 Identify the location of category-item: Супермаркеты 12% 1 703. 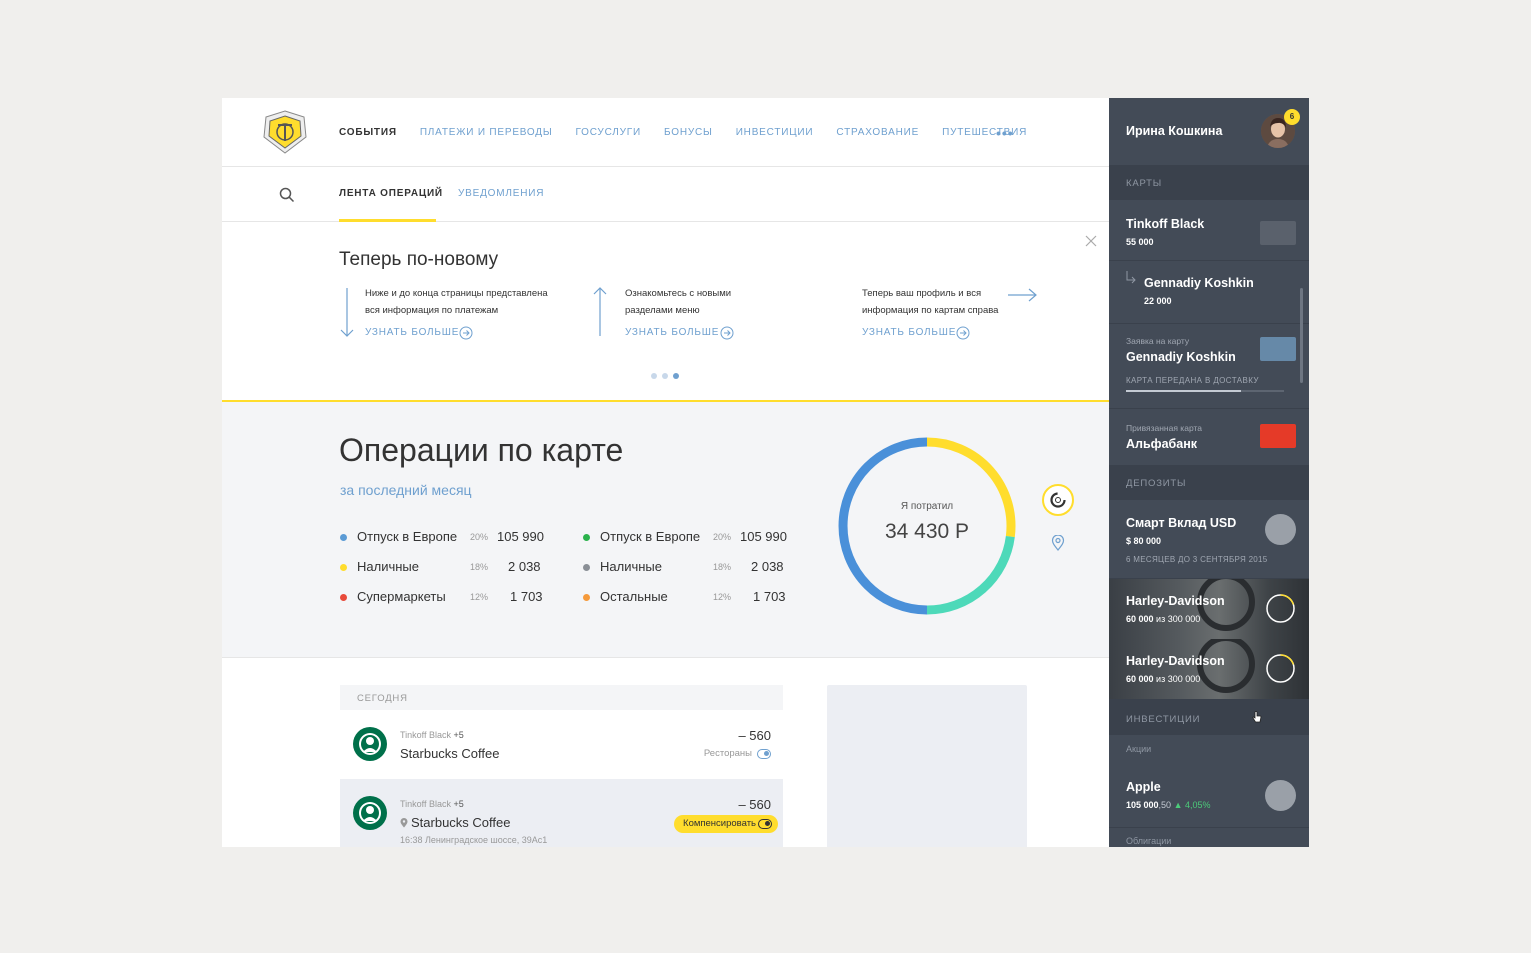
(445, 597).